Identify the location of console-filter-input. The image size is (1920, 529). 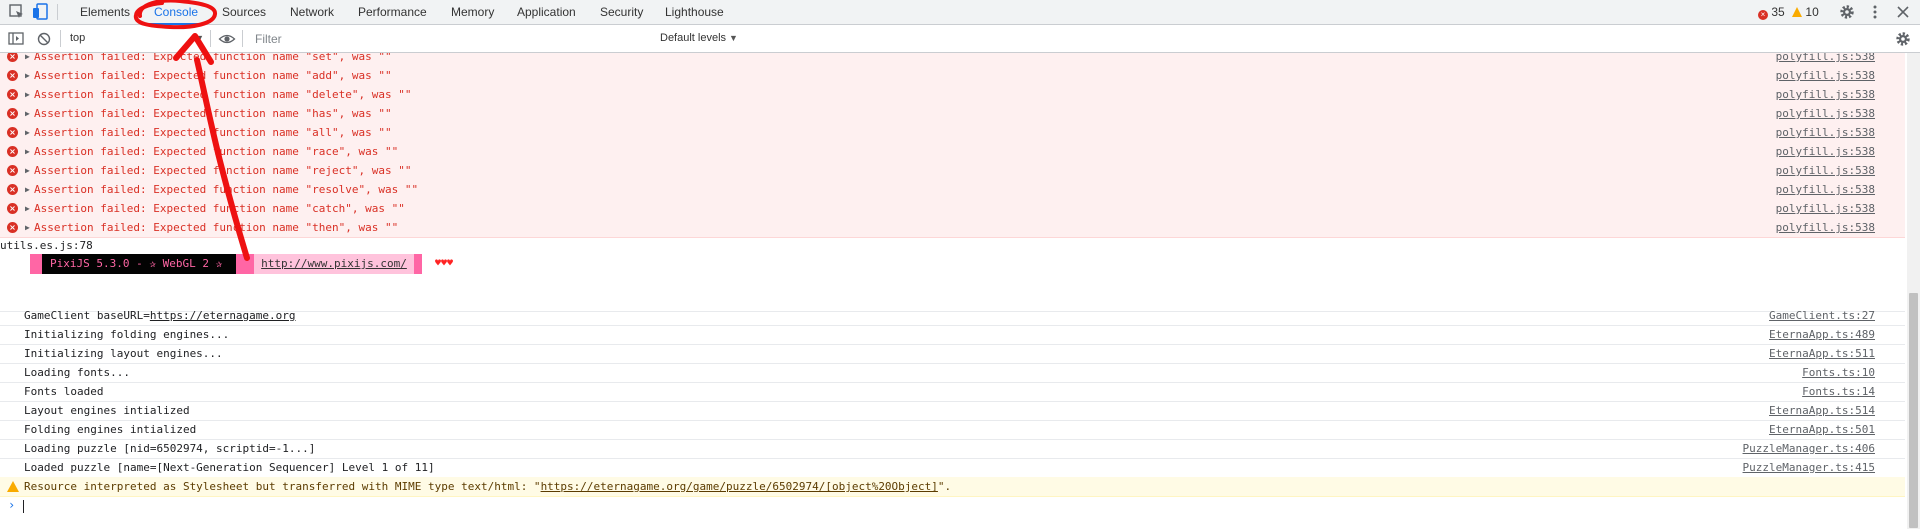
(457, 38).